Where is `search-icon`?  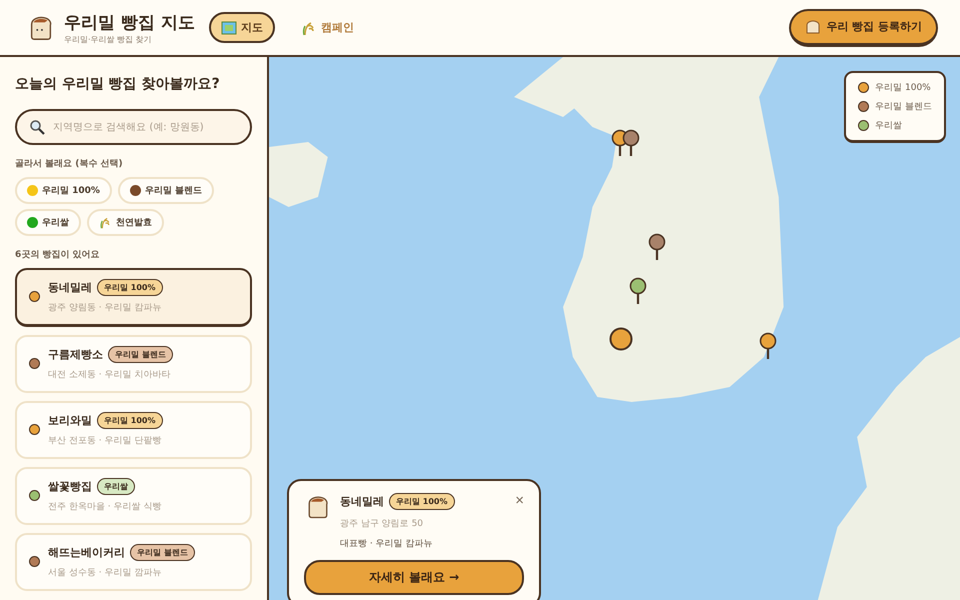
search-icon is located at coordinates (37, 127).